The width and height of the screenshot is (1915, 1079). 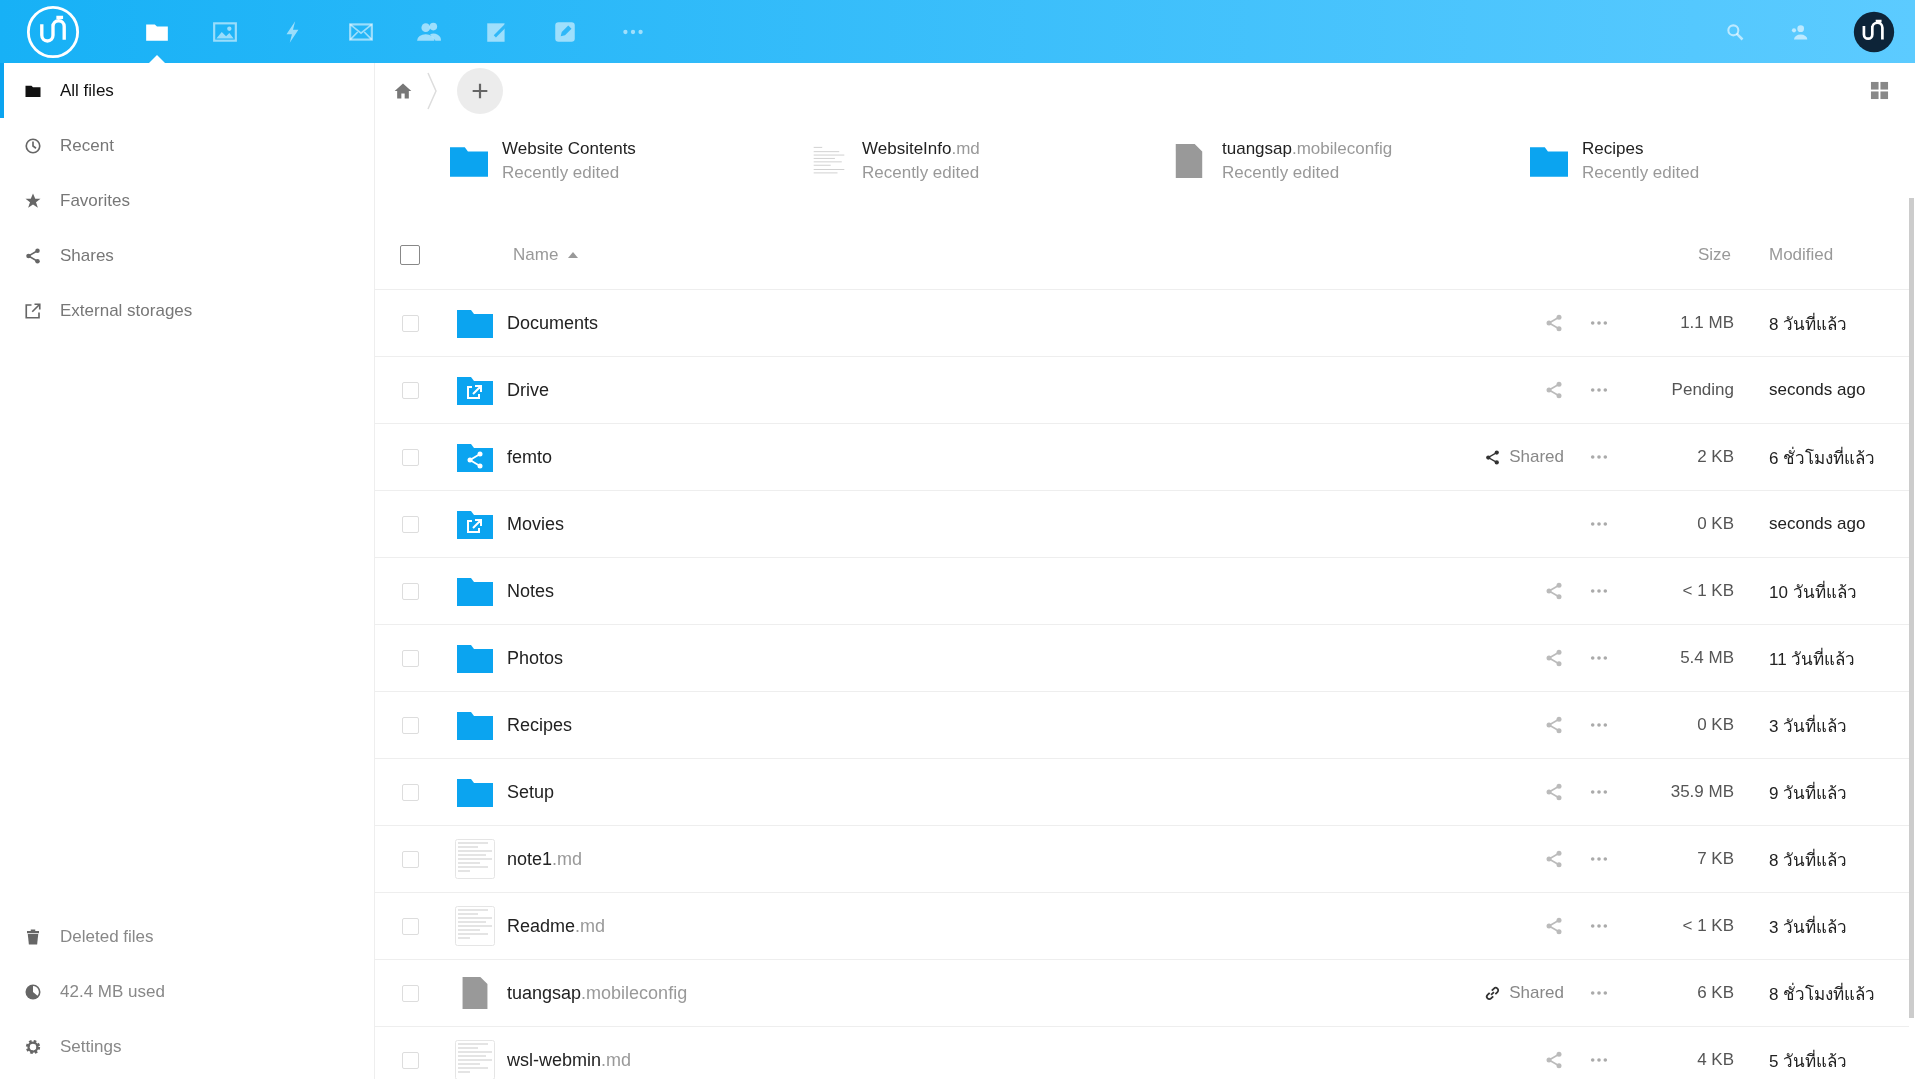 I want to click on shared-folder-icon, so click(x=475, y=457).